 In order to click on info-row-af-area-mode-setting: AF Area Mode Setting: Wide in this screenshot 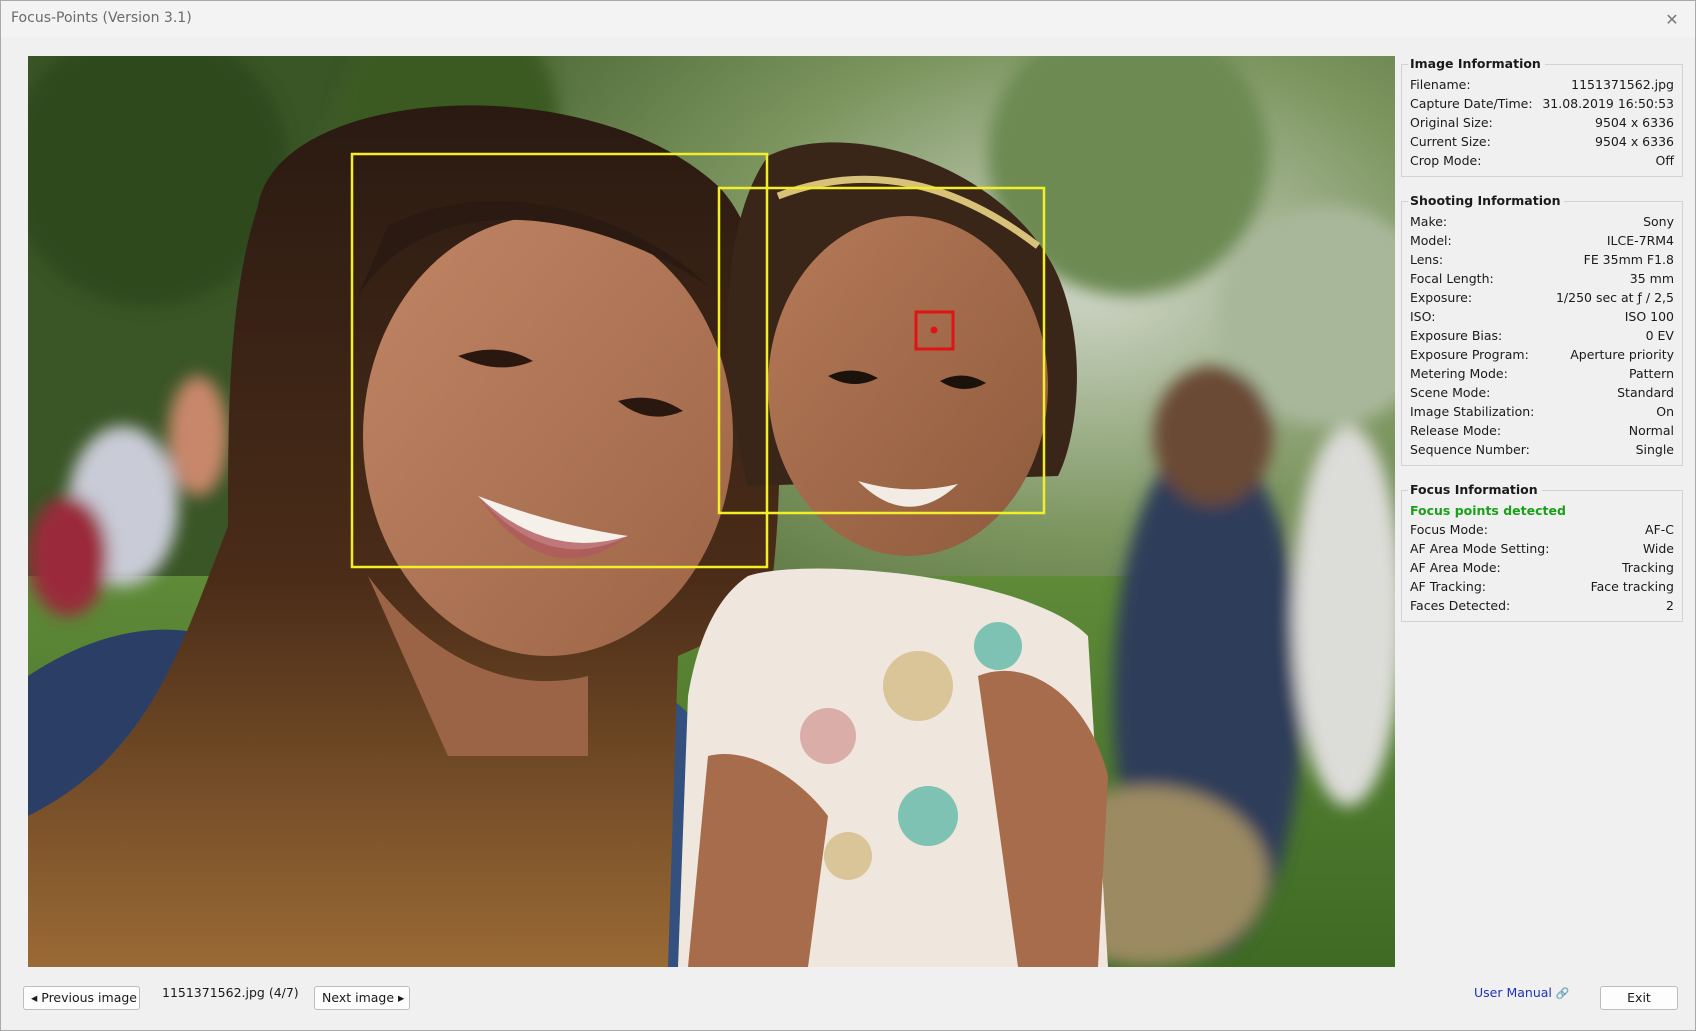, I will do `click(1542, 548)`.